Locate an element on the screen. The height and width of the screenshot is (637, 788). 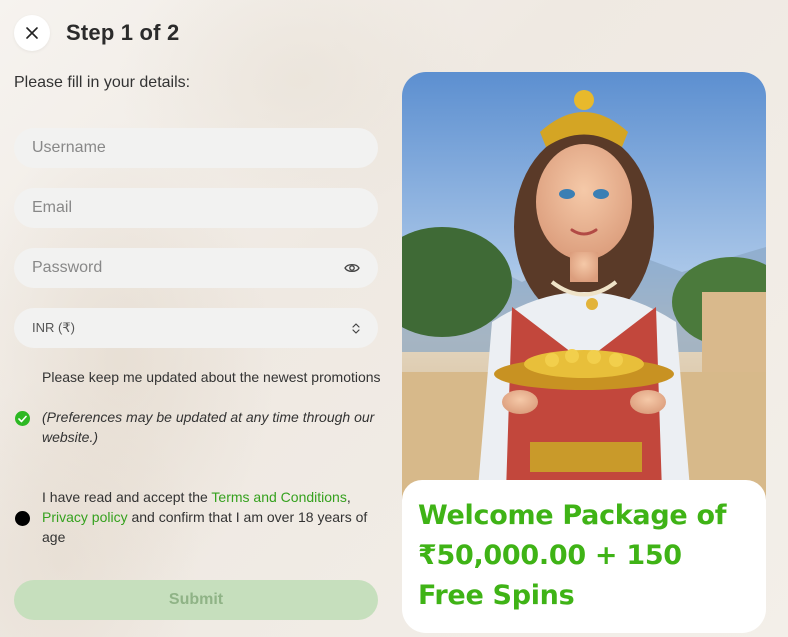
submit-button: Submit is located at coordinates (196, 600).